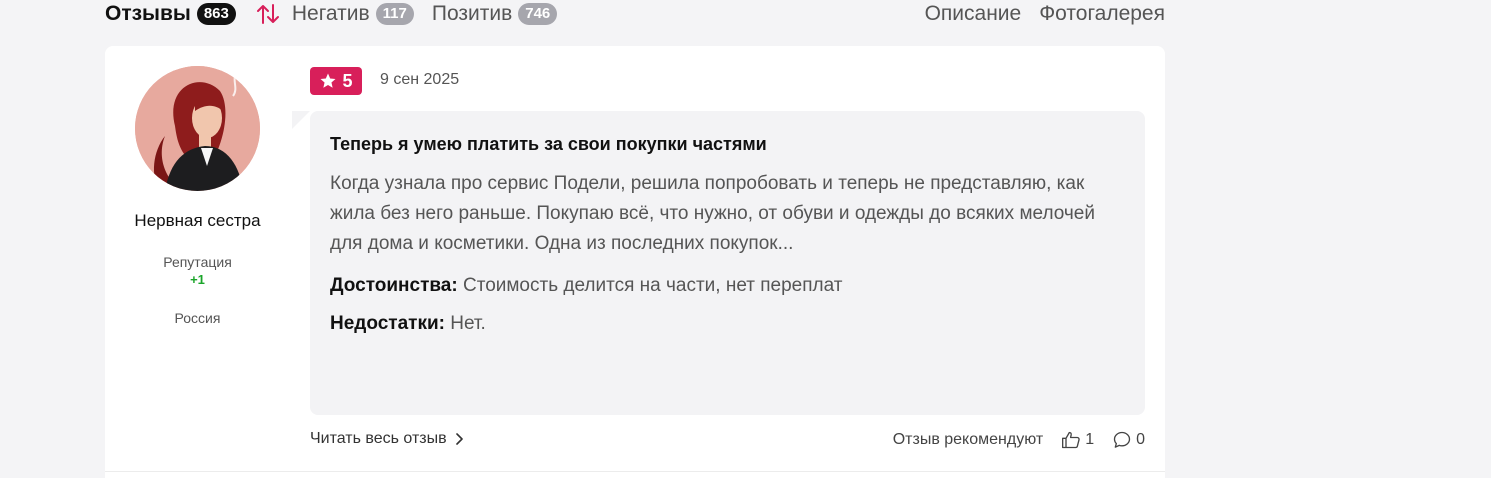 The image size is (1491, 478). Describe the element at coordinates (387, 323) in the screenshot. I see `cons-label: Недостатки:` at that location.